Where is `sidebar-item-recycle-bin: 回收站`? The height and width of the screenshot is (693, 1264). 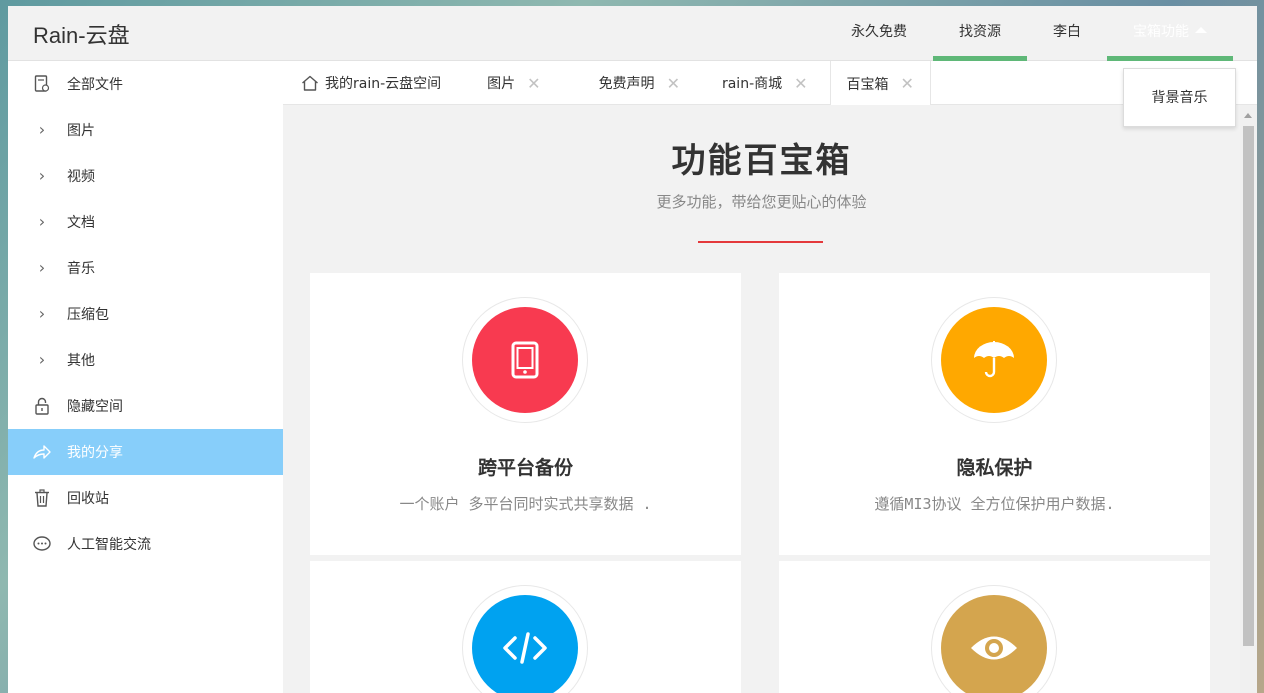
sidebar-item-recycle-bin: 回收站 is located at coordinates (145, 498).